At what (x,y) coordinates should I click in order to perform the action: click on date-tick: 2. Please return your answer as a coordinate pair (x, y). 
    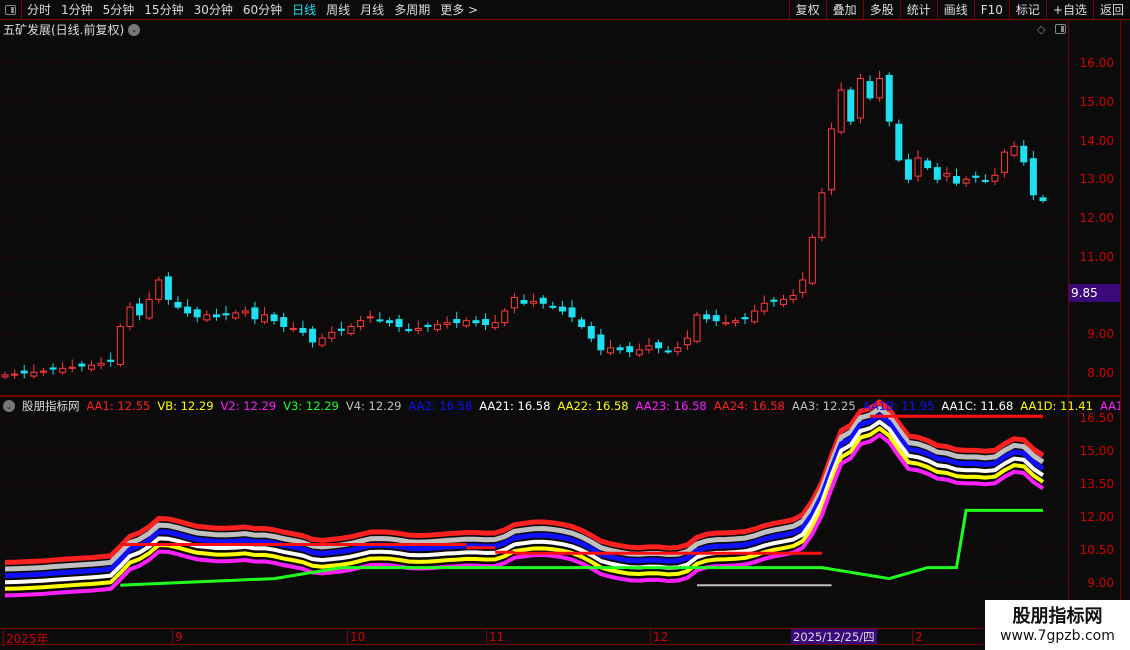
    Looking at the image, I should click on (917, 637).